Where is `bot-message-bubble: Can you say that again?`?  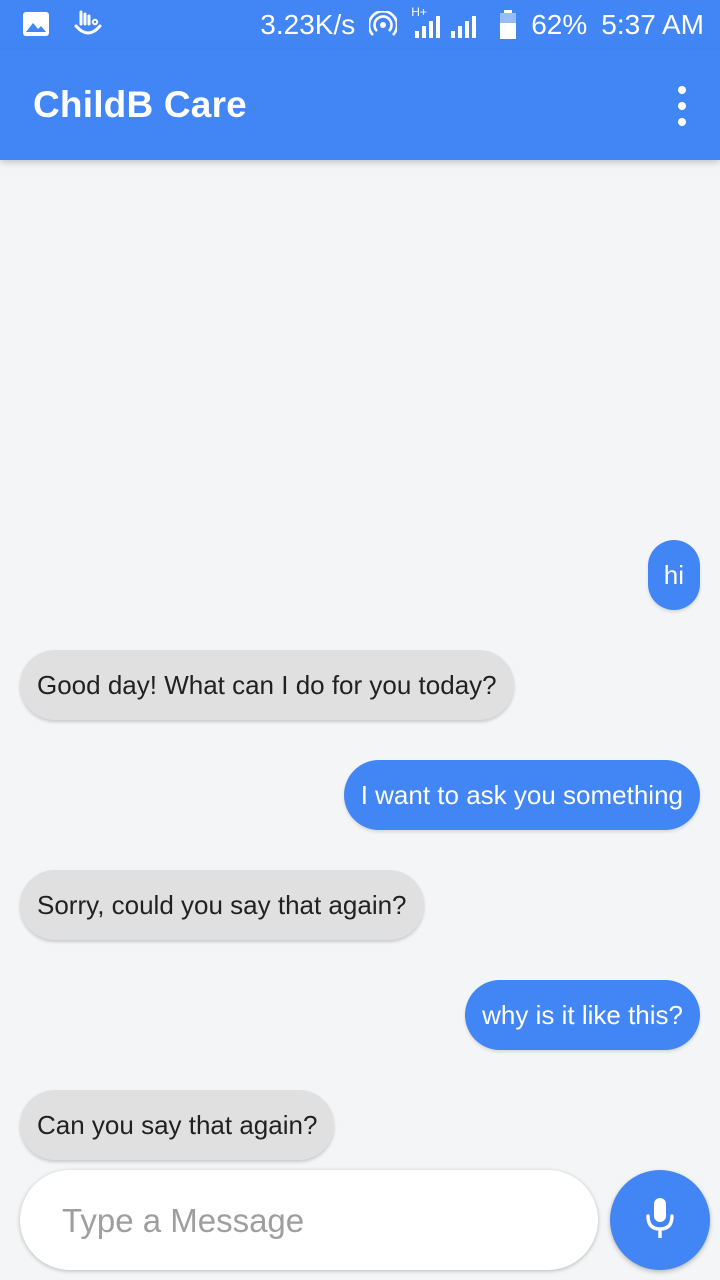 bot-message-bubble: Can you say that again? is located at coordinates (177, 1125).